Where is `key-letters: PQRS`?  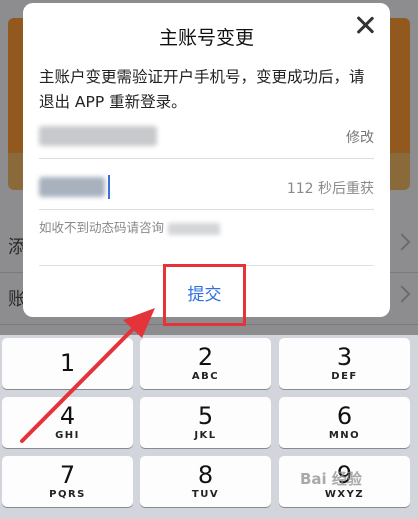 key-letters: PQRS is located at coordinates (67, 494).